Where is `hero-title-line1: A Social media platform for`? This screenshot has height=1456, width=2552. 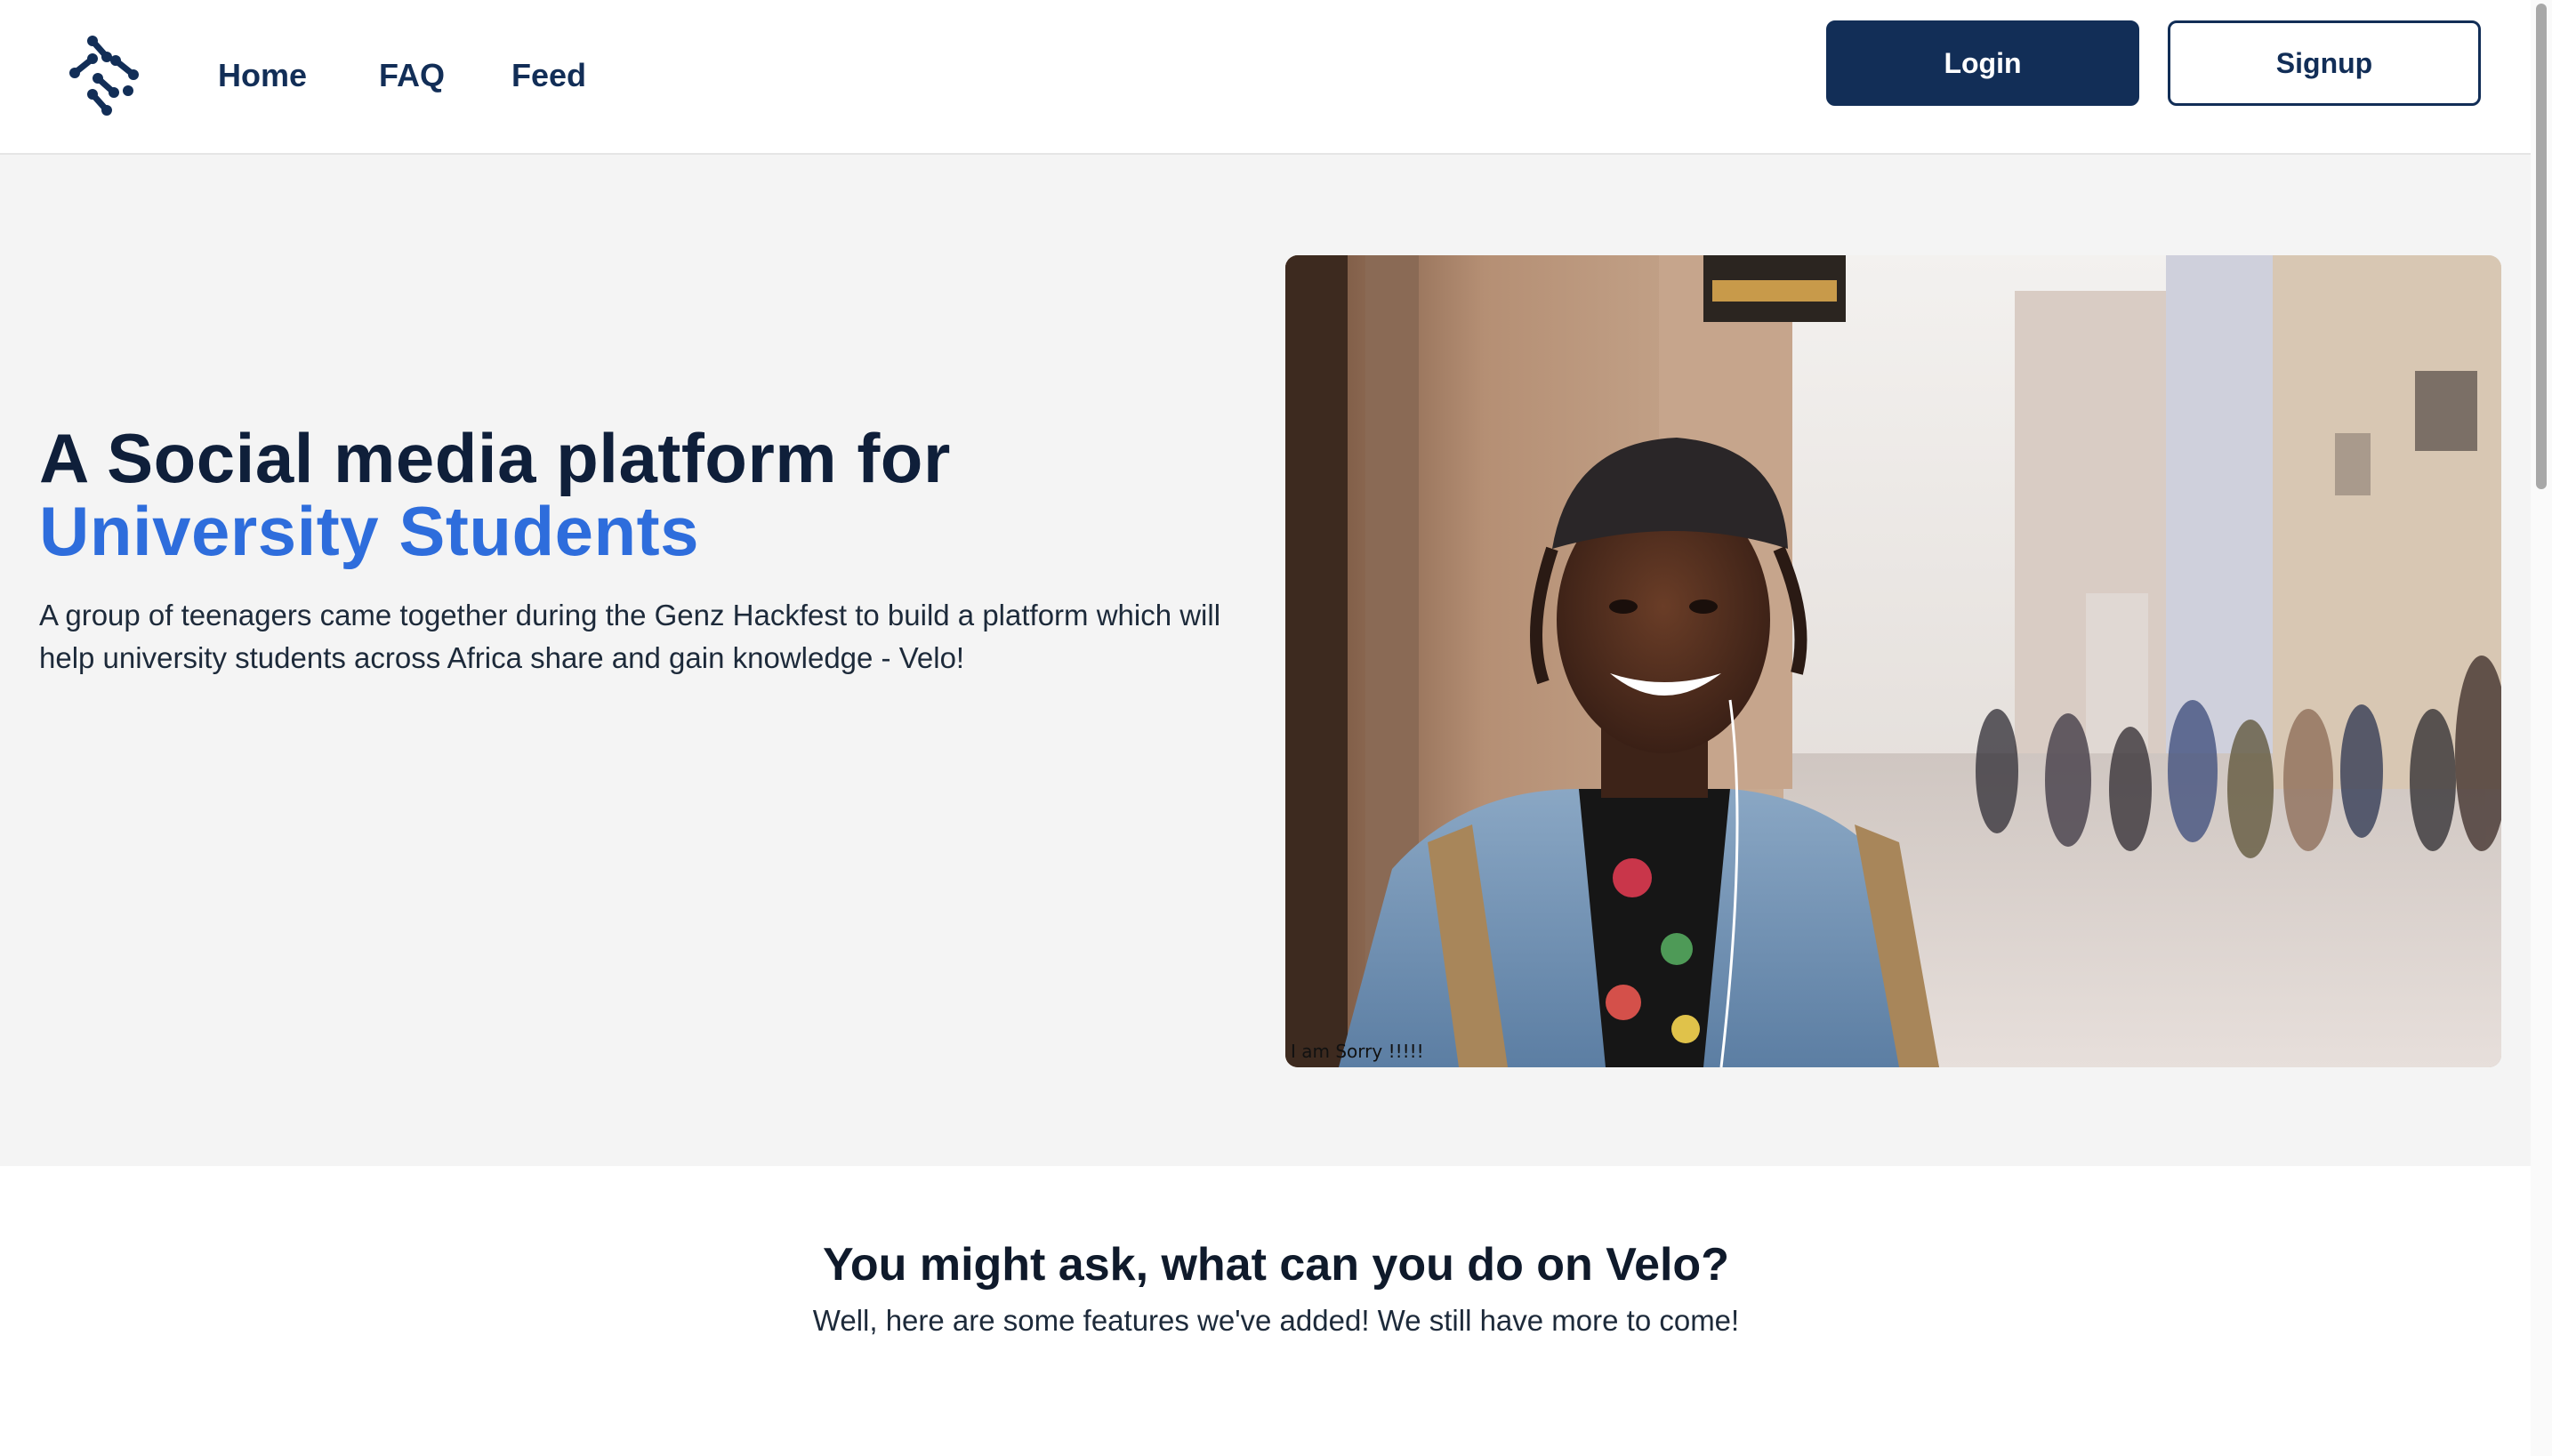 hero-title-line1: A Social media platform for is located at coordinates (495, 458).